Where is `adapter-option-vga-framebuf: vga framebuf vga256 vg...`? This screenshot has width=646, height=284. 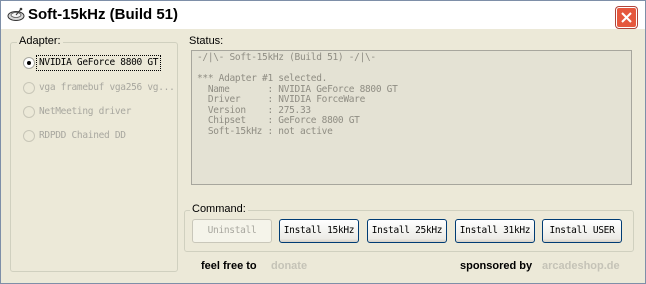 adapter-option-vga-framebuf: vga framebuf vga256 vg... is located at coordinates (103, 88).